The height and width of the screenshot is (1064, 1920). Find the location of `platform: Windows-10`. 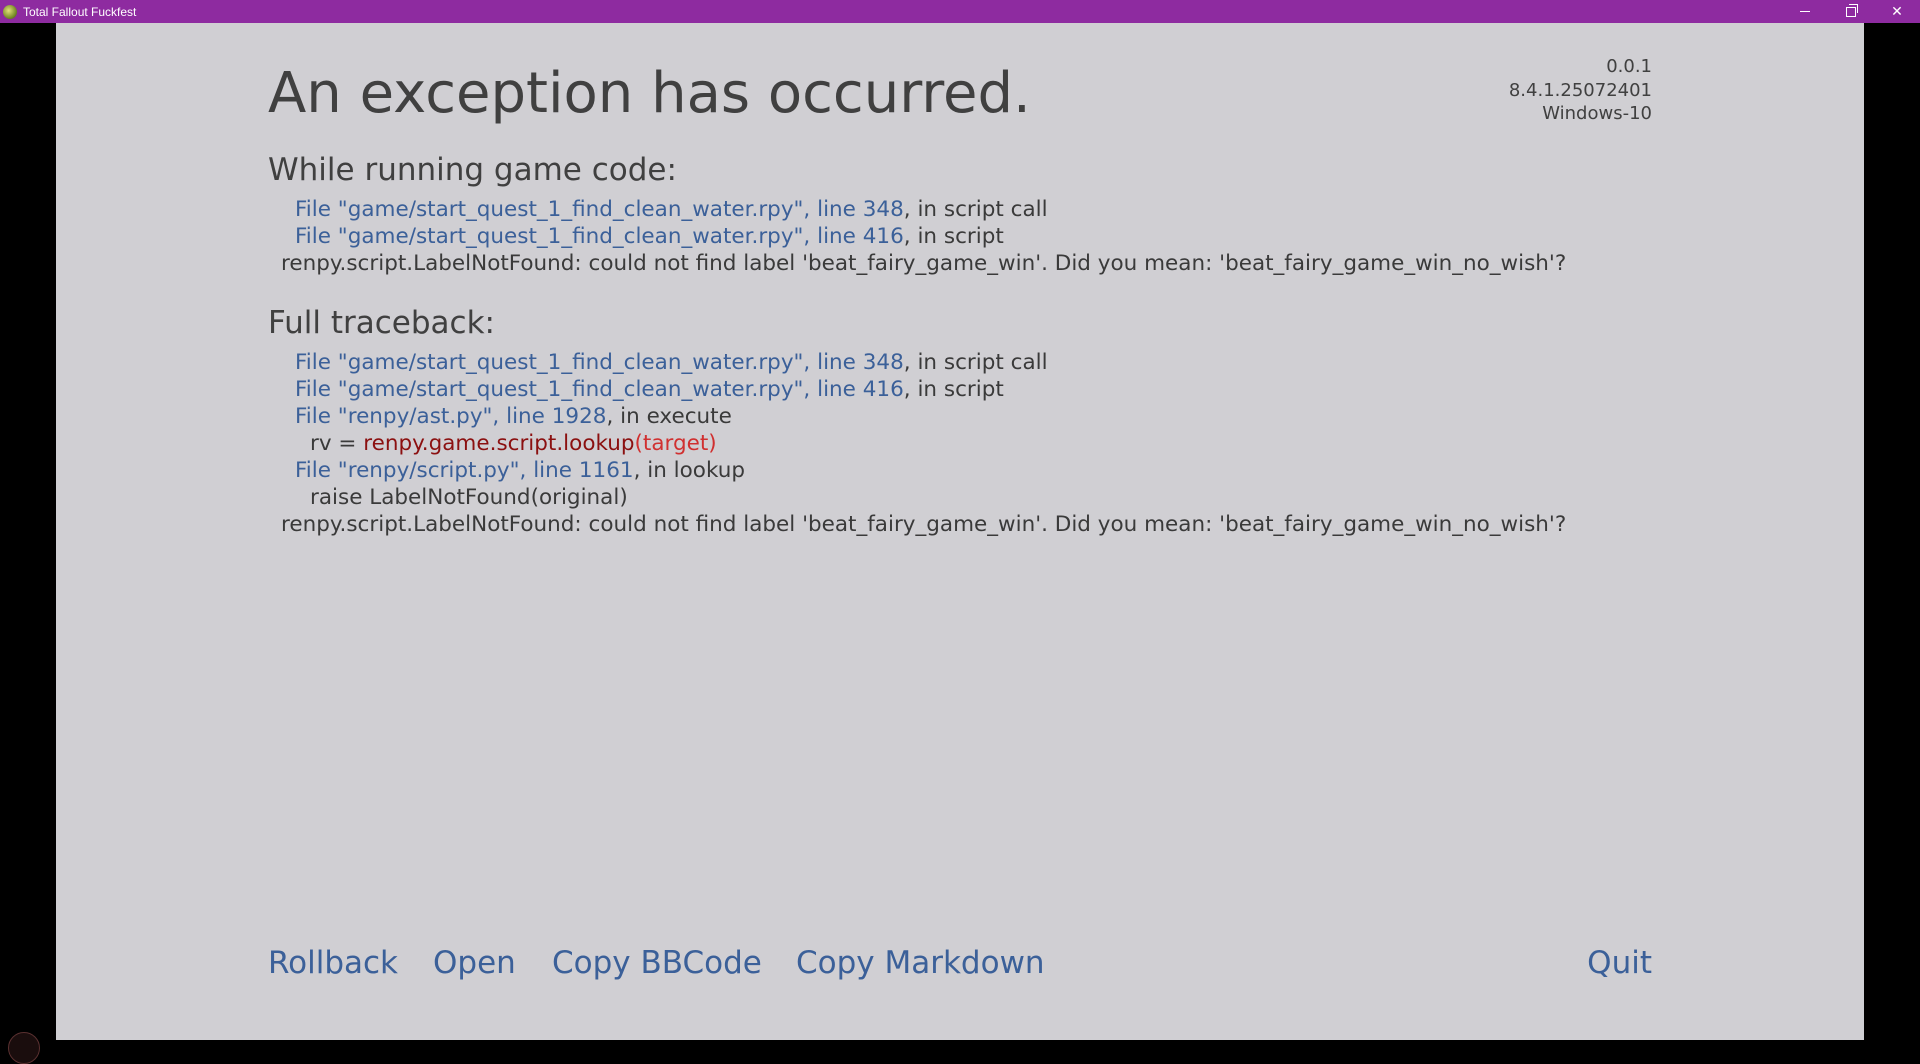

platform: Windows-10 is located at coordinates (1597, 113).